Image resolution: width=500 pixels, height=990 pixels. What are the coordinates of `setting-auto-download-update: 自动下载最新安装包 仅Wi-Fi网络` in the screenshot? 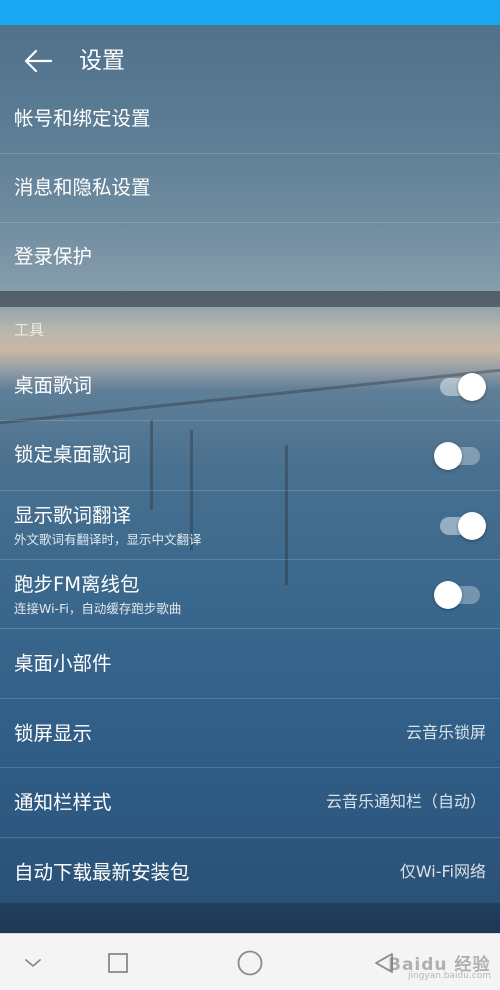 It's located at (250, 872).